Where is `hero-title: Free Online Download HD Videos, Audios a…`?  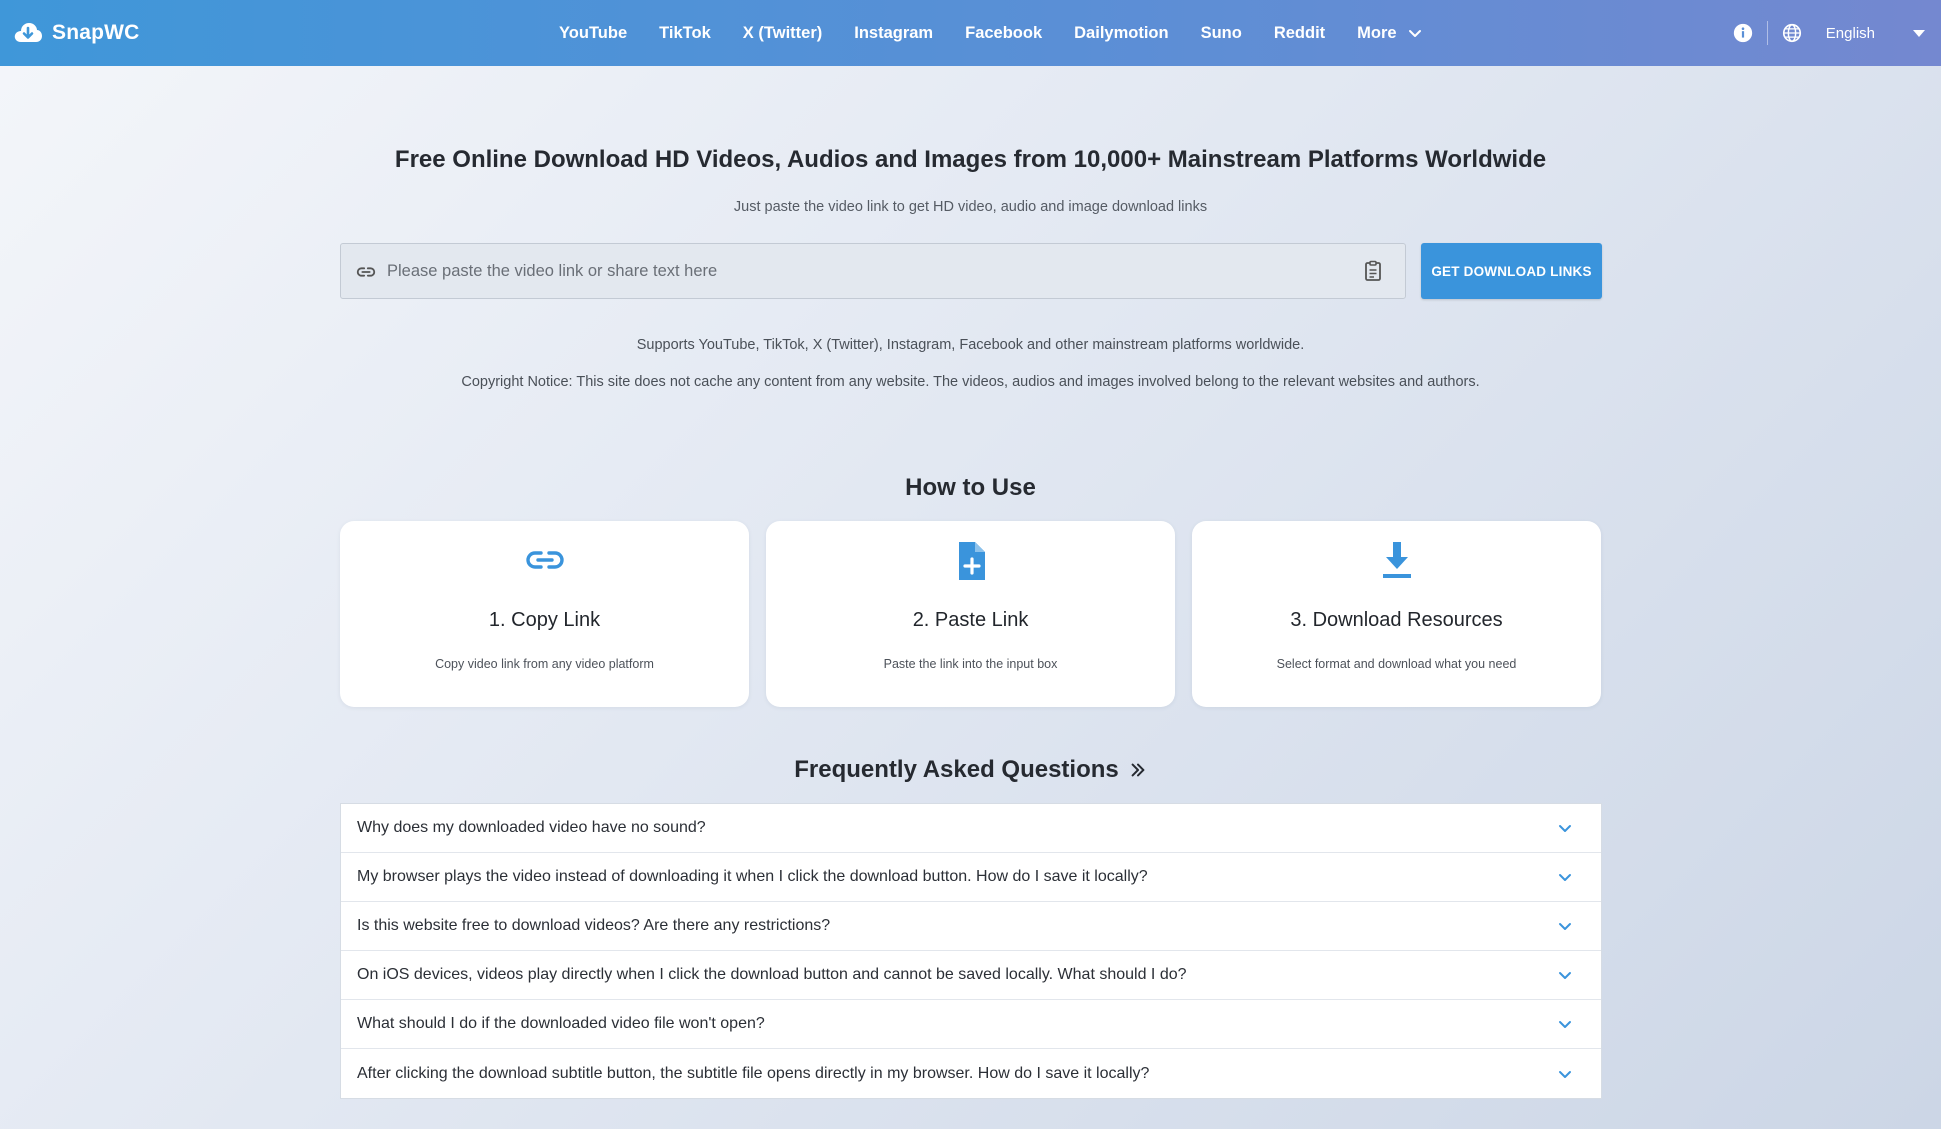 hero-title: Free Online Download HD Videos, Audios a… is located at coordinates (970, 159).